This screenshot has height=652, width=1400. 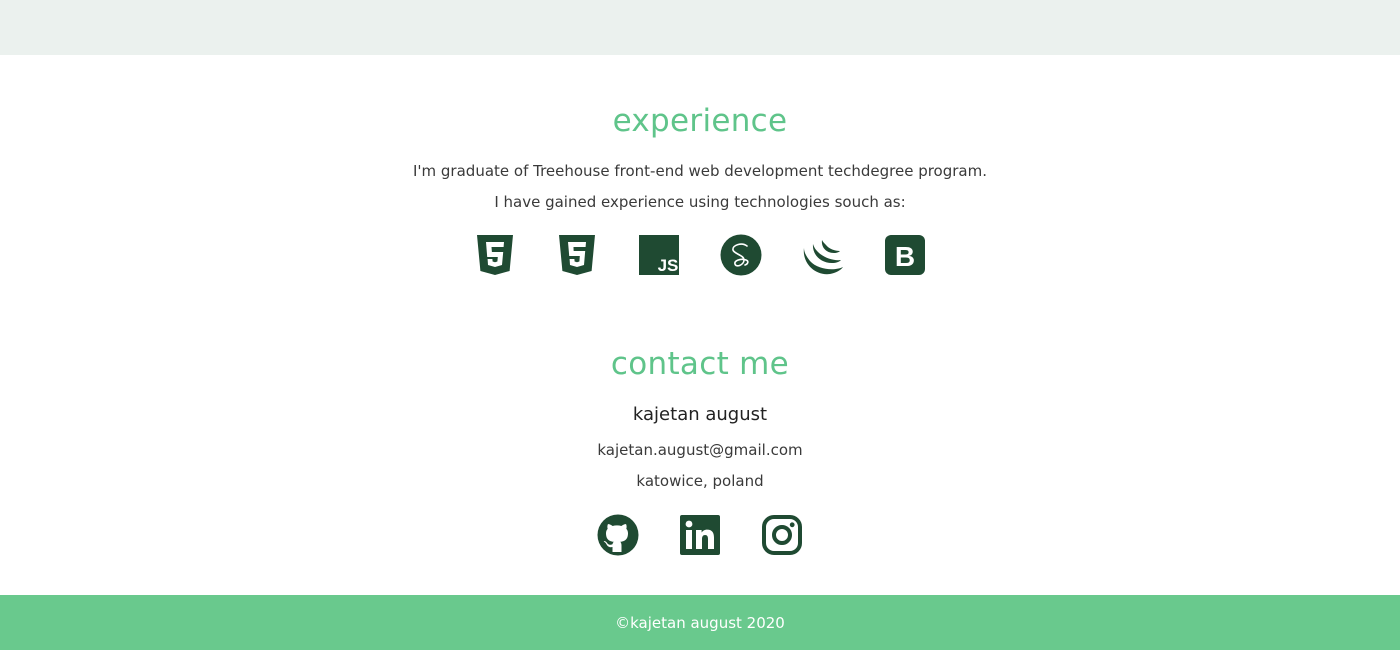 I want to click on contact-email: kajetan.august@gmail.com, so click(x=700, y=450).